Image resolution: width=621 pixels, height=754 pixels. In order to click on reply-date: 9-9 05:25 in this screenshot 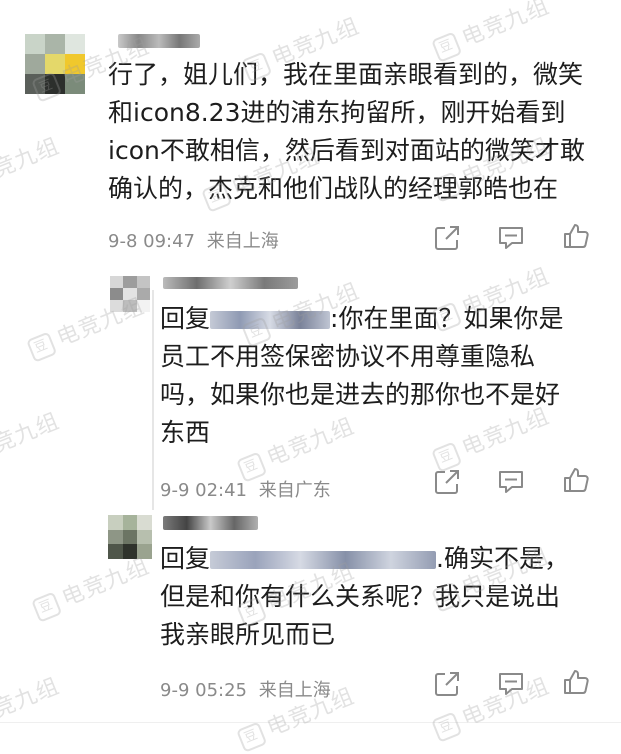, I will do `click(203, 690)`.